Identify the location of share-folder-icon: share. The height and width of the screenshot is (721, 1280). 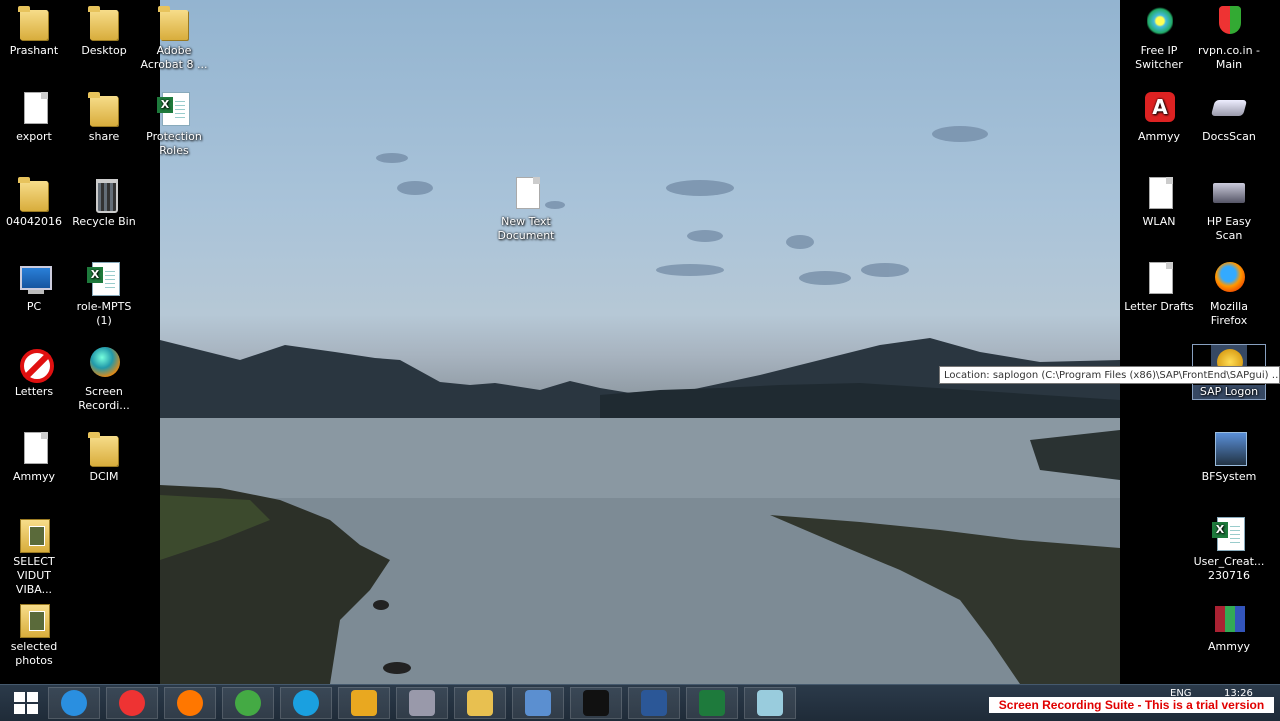
(104, 117).